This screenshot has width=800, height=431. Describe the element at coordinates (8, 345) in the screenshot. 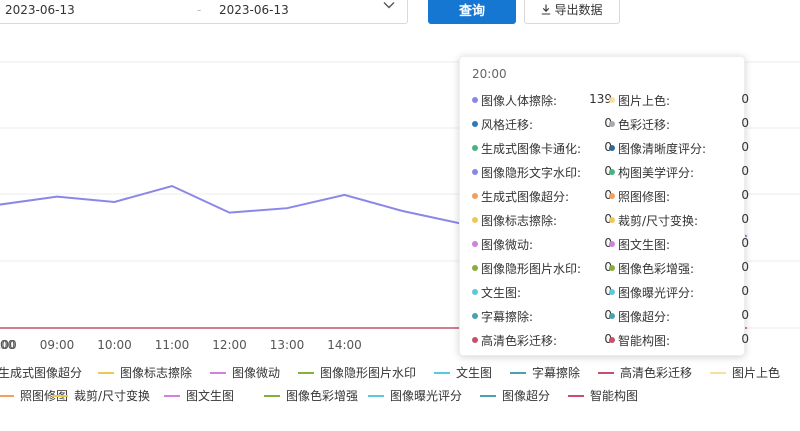

I see `x-tick-label: 08:00` at that location.